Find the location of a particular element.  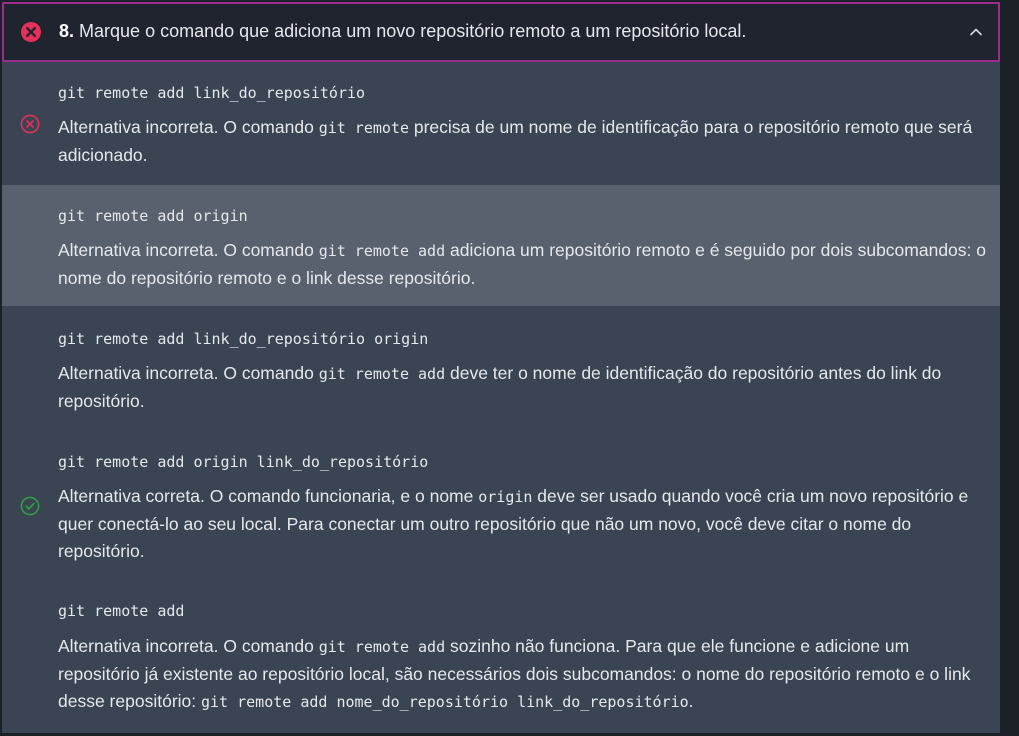

question-number: 8. is located at coordinates (67, 31).